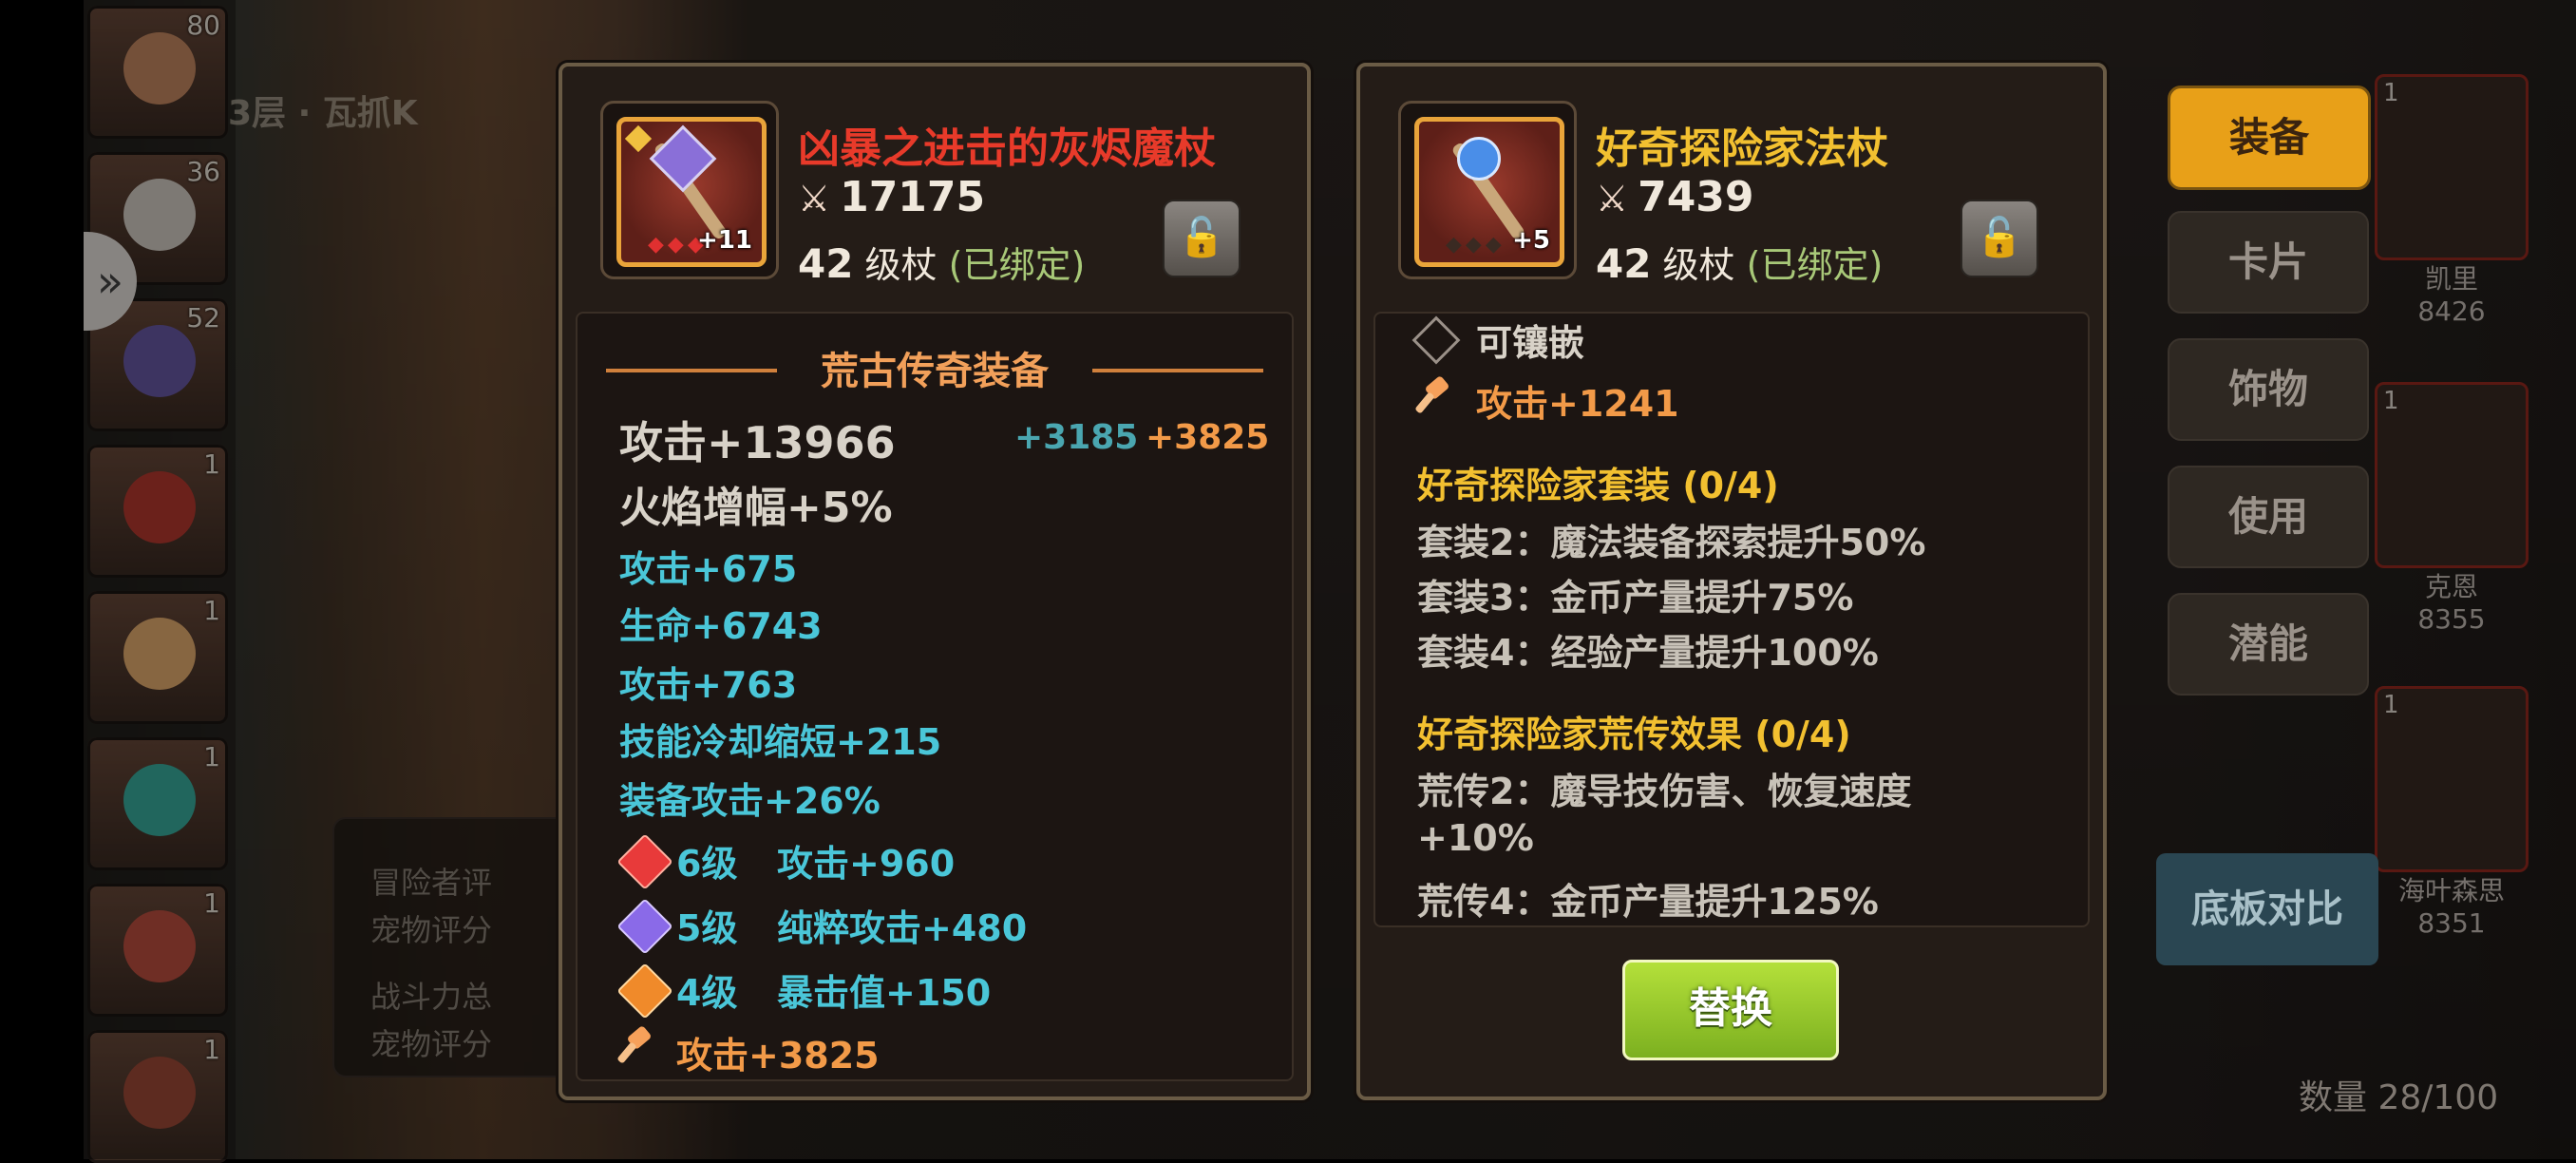 The image size is (2576, 1163). What do you see at coordinates (2267, 909) in the screenshot?
I see `compare-button: 底板对比` at bounding box center [2267, 909].